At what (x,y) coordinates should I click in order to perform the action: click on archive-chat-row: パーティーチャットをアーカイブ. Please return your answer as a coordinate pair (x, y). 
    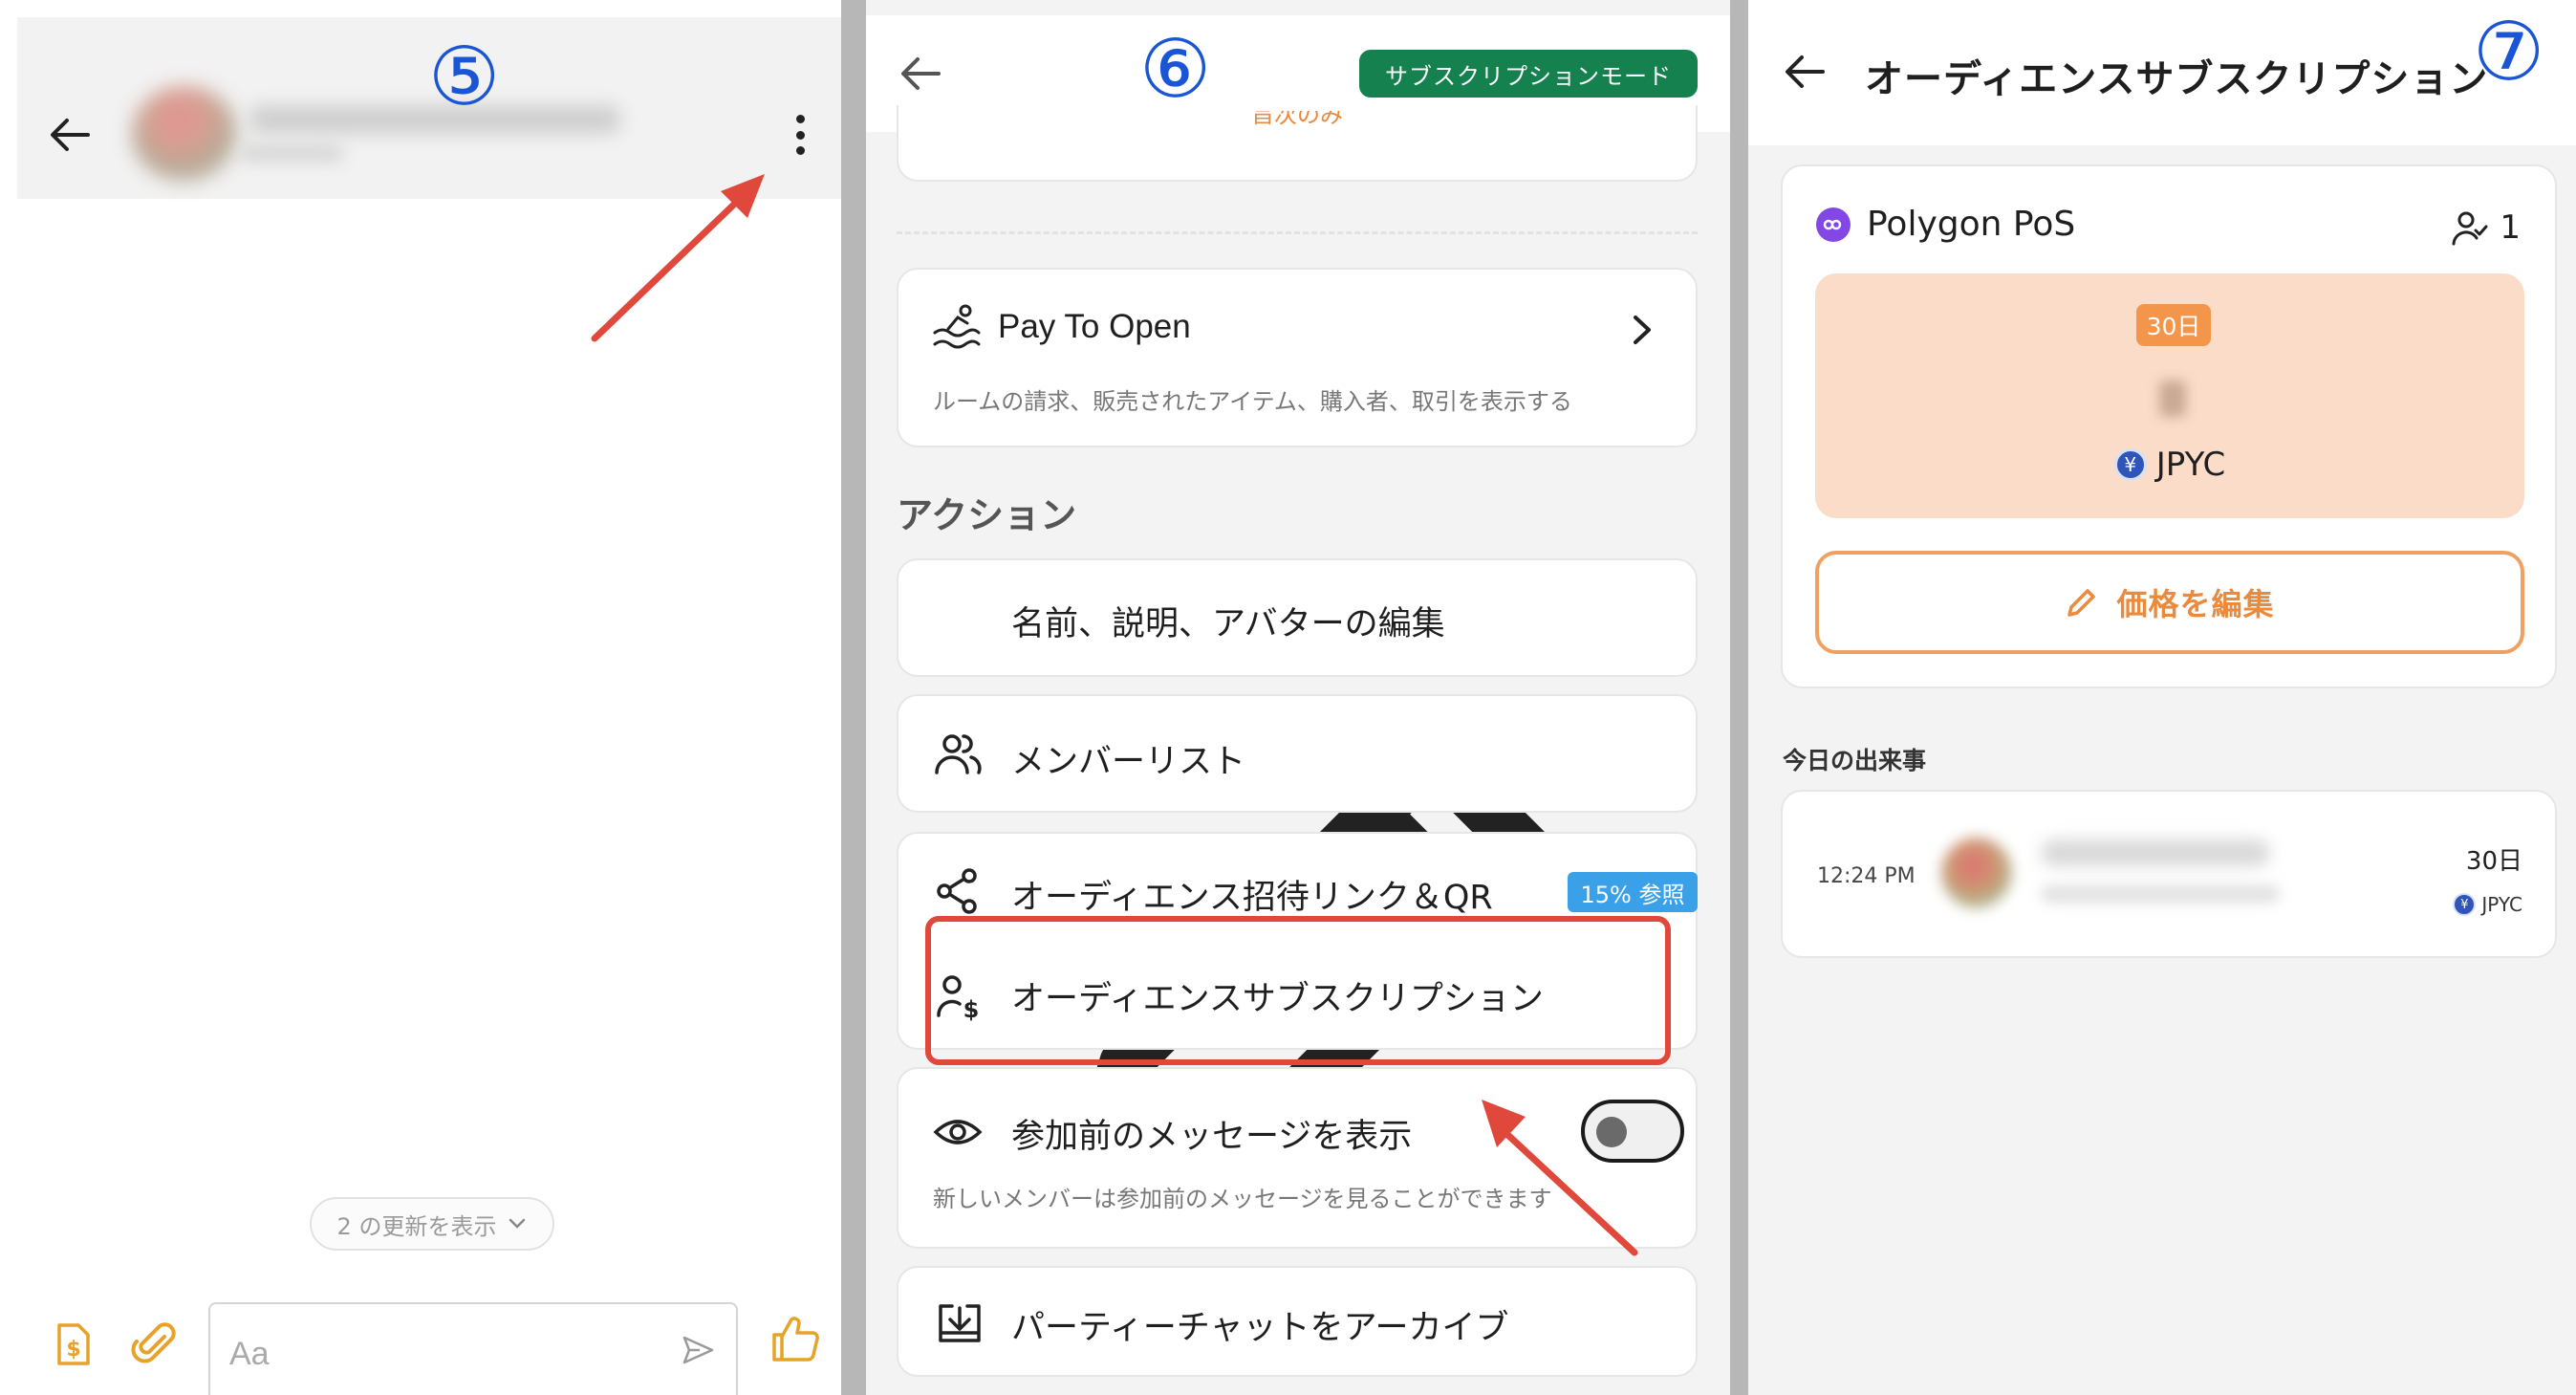
    Looking at the image, I should click on (1297, 1321).